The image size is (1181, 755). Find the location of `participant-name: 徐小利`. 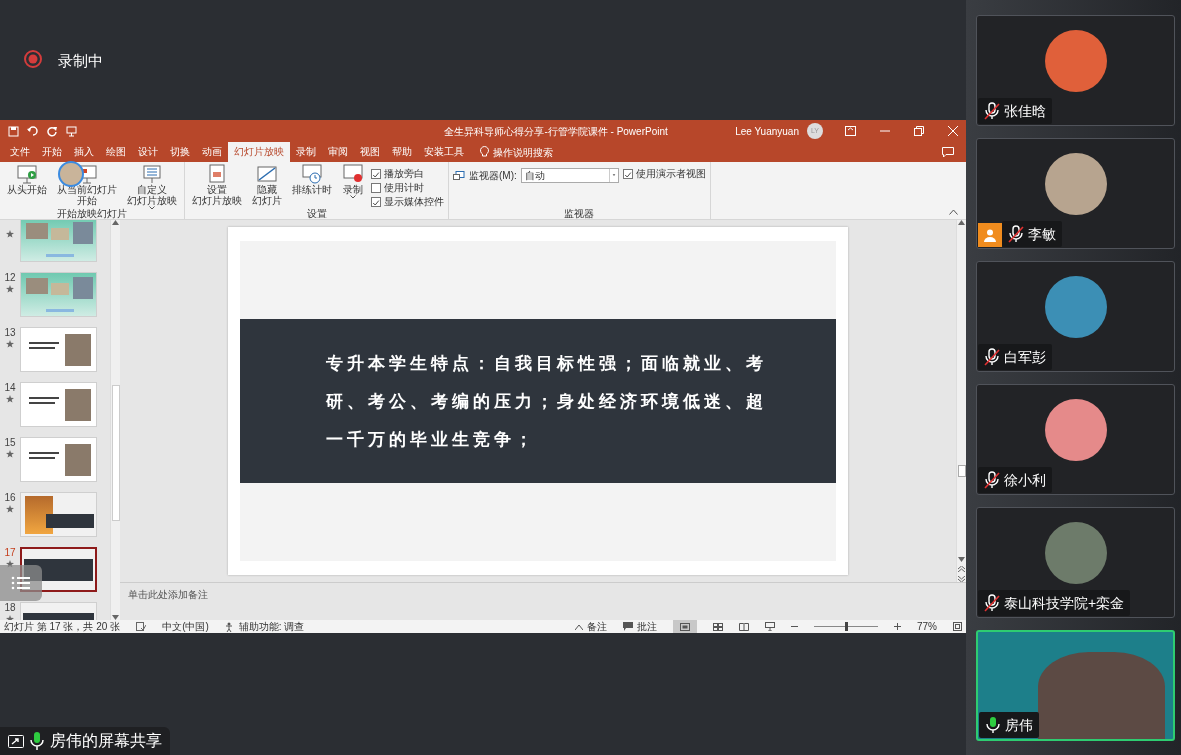

participant-name: 徐小利 is located at coordinates (1025, 480).